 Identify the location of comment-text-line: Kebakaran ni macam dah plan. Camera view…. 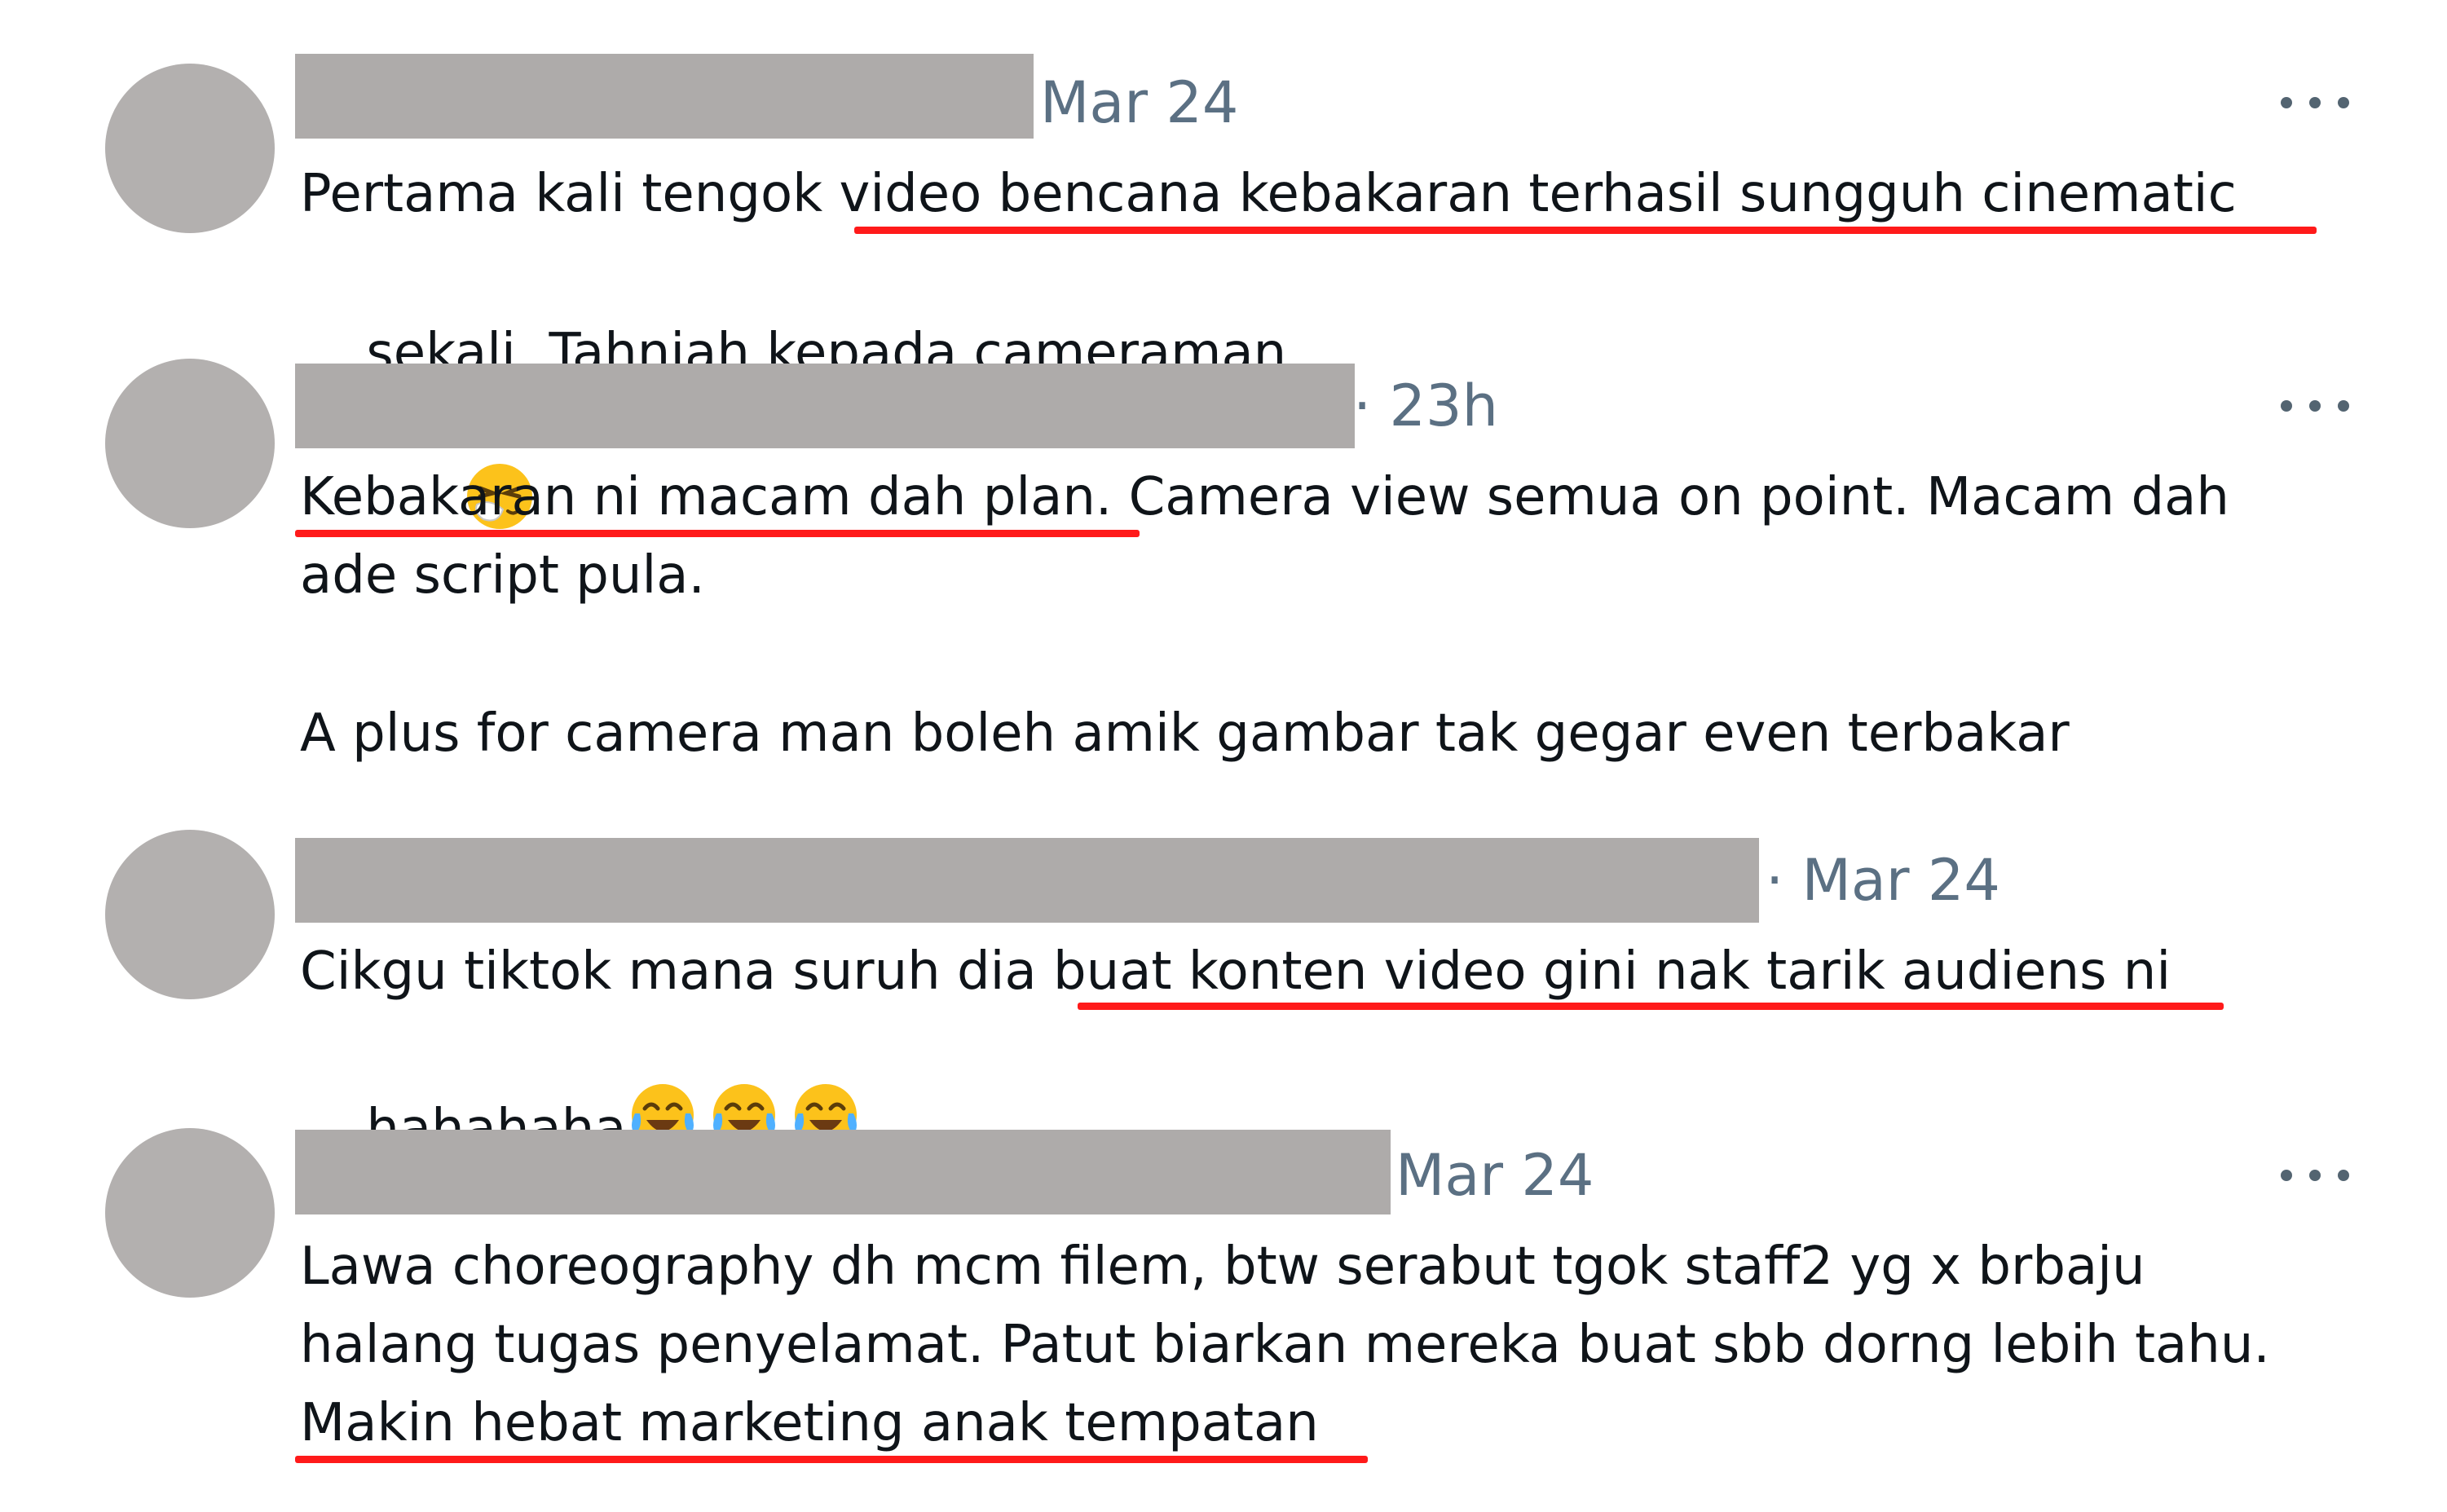
(1265, 497).